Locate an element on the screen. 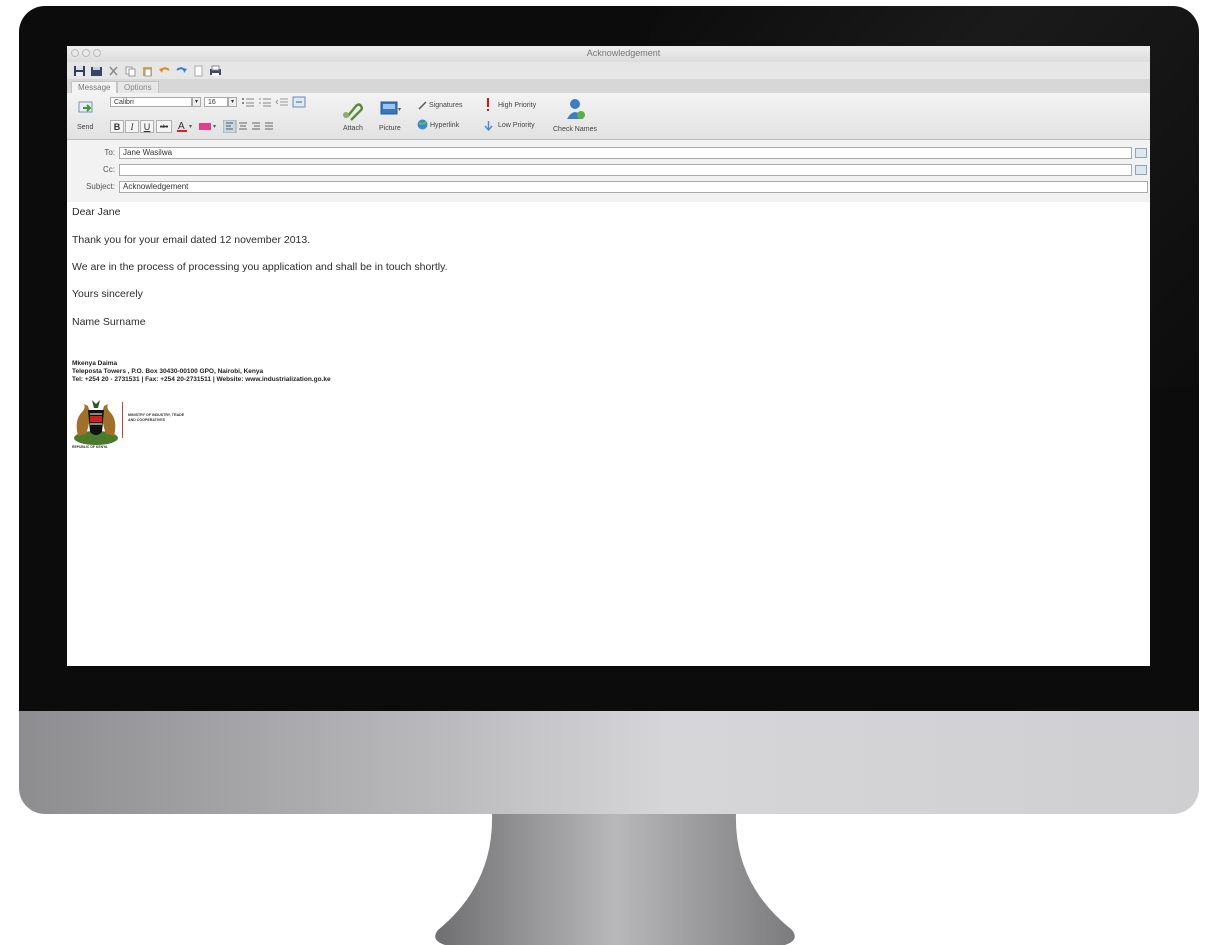 Image resolution: width=1207 pixels, height=945 pixels. paste-icon is located at coordinates (147, 71).